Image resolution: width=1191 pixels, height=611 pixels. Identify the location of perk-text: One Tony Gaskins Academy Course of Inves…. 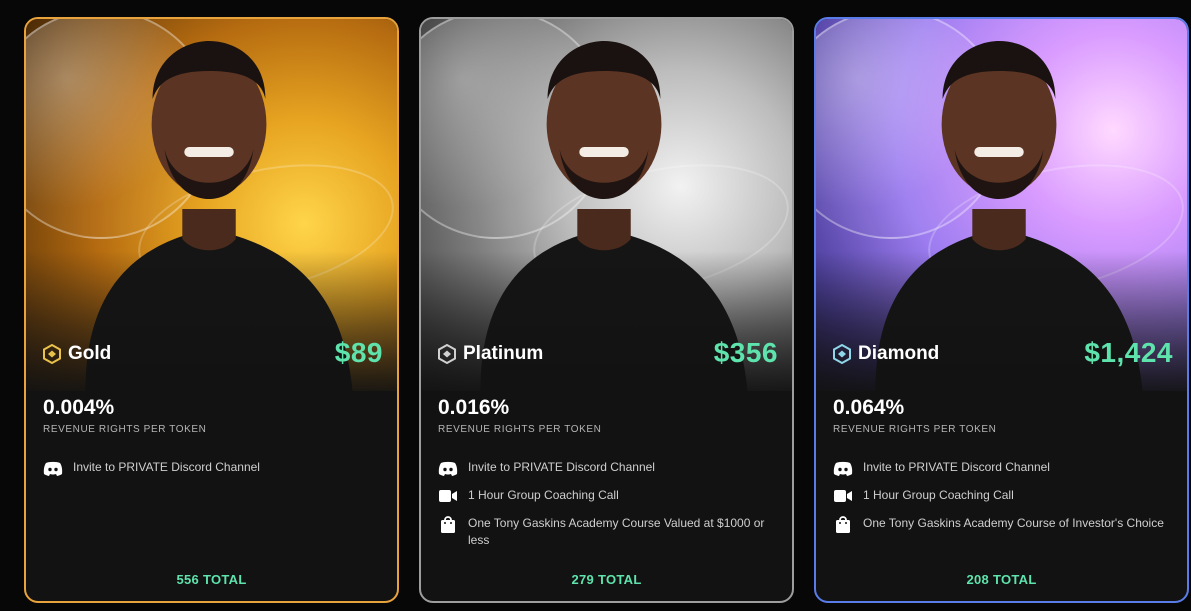
(1013, 523).